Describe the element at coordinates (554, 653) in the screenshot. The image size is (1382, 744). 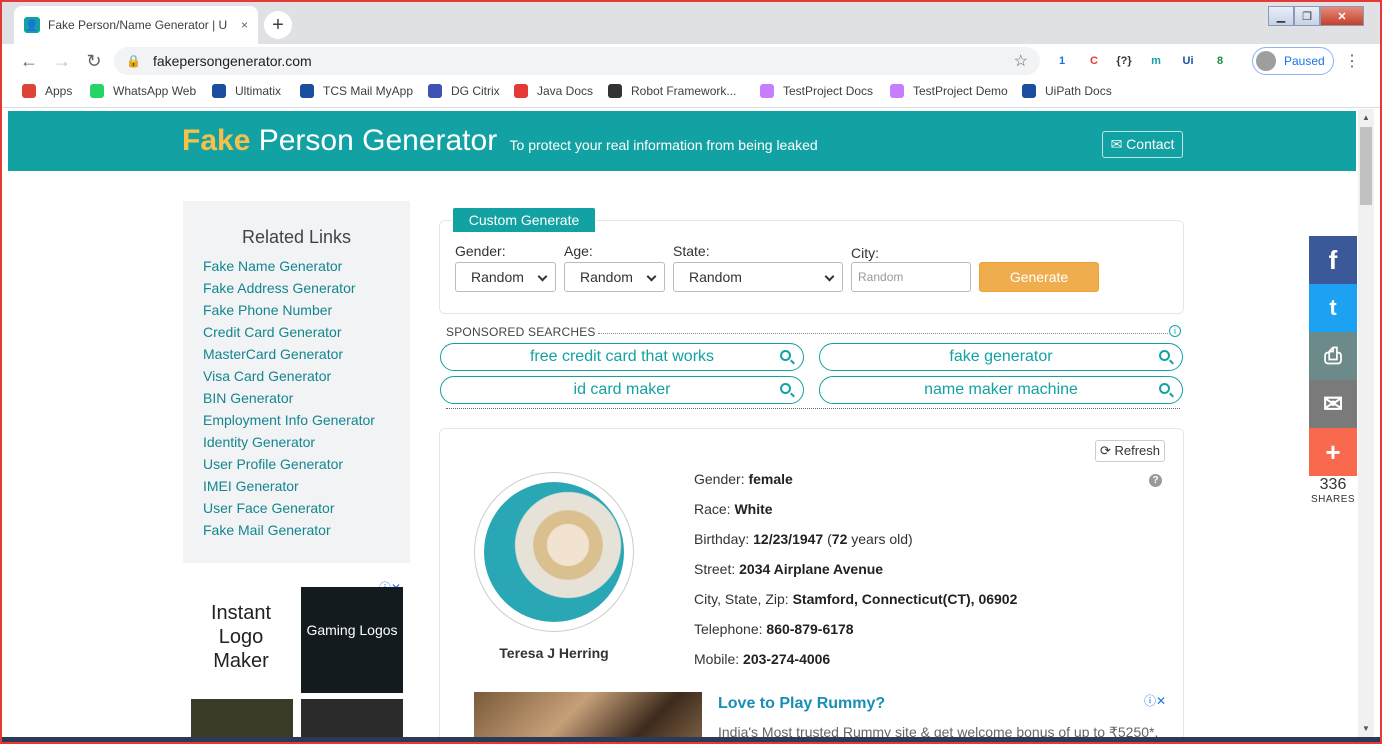
I see `person-name: Teresa J Herring` at that location.